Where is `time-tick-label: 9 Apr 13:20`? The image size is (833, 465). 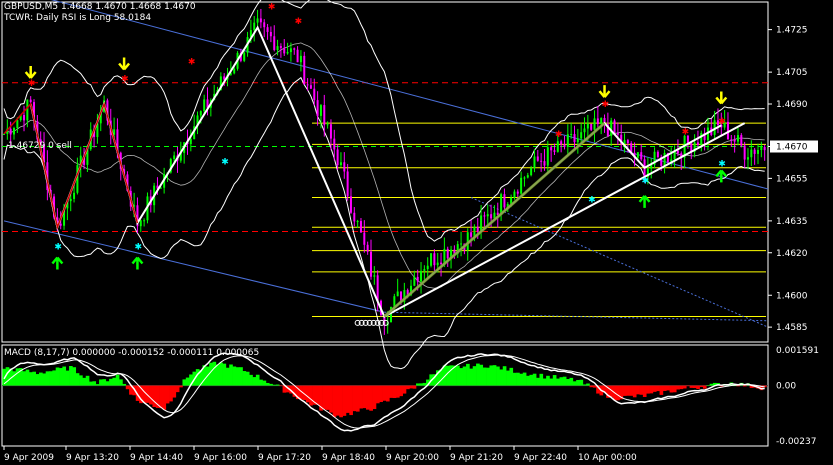
time-tick-label: 9 Apr 13:20 is located at coordinates (92, 458).